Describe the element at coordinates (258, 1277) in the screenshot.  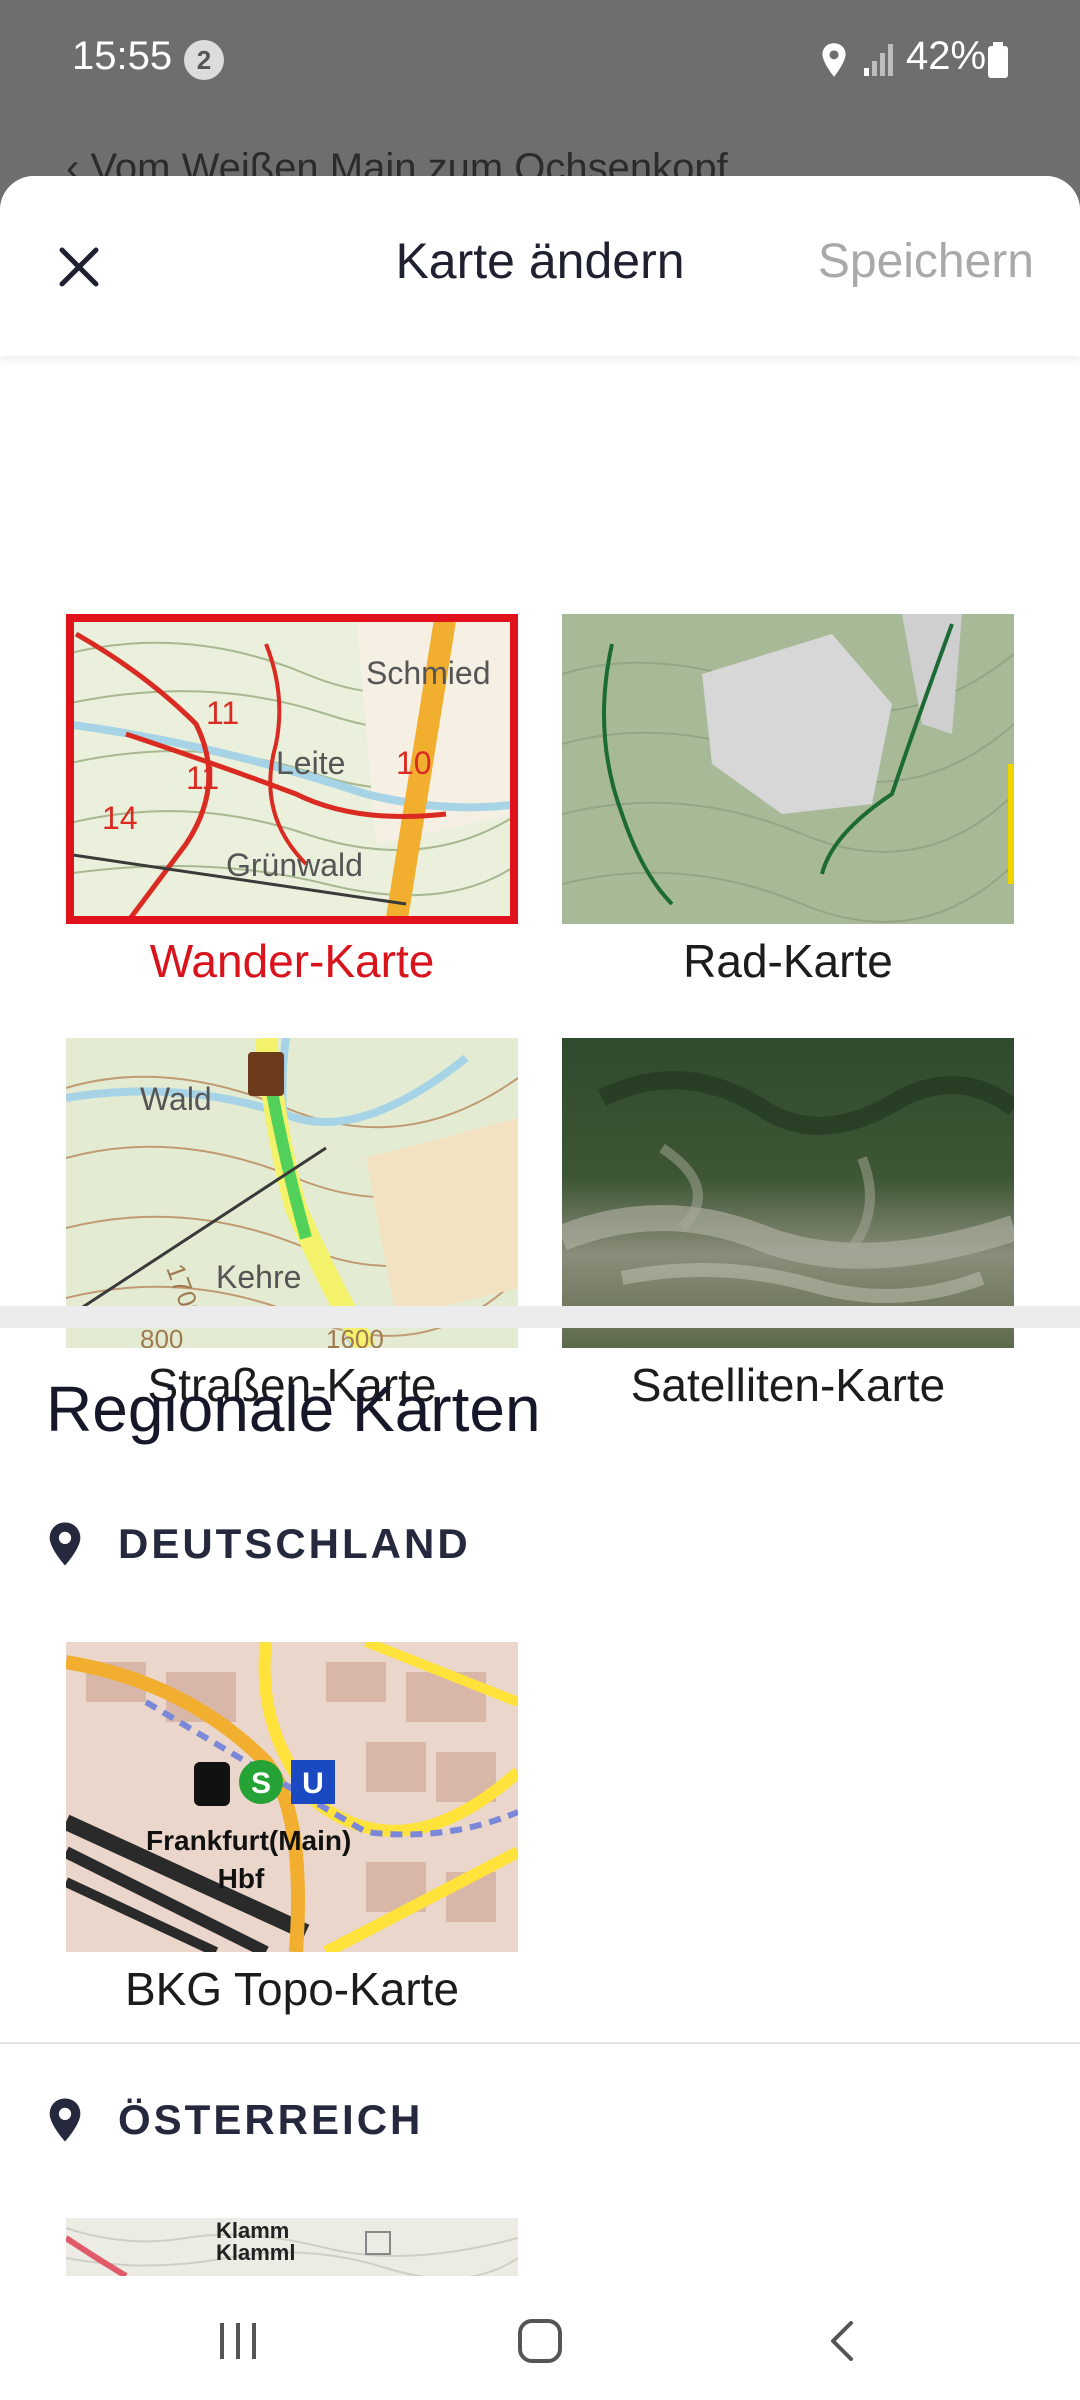
I see `thumb-label-kehre: Kehre` at that location.